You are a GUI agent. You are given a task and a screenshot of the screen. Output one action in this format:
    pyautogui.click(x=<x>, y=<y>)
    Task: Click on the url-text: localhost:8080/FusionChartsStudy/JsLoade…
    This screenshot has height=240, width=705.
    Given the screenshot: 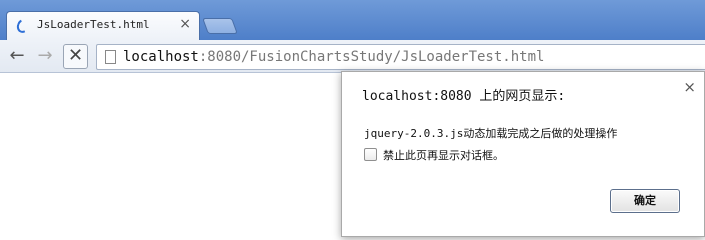 What is the action you would take?
    pyautogui.click(x=333, y=57)
    